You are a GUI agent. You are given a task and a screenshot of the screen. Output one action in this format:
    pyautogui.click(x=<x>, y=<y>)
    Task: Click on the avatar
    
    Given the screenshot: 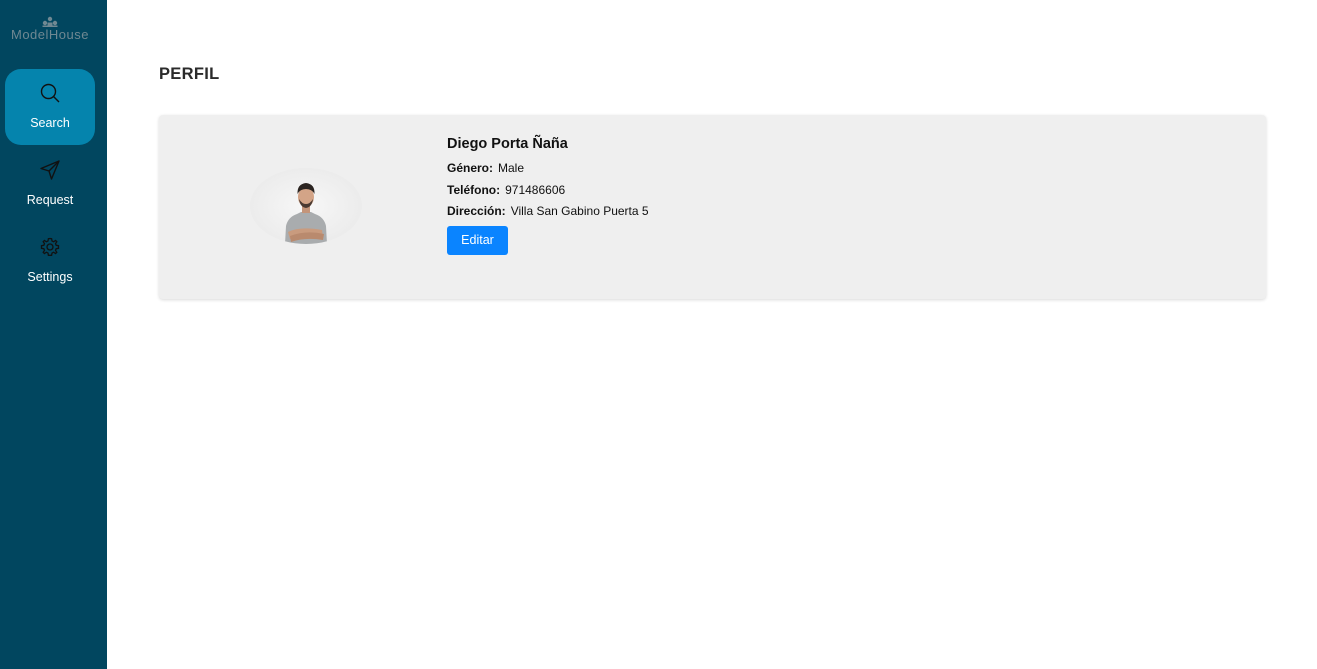 What is the action you would take?
    pyautogui.click(x=306, y=206)
    